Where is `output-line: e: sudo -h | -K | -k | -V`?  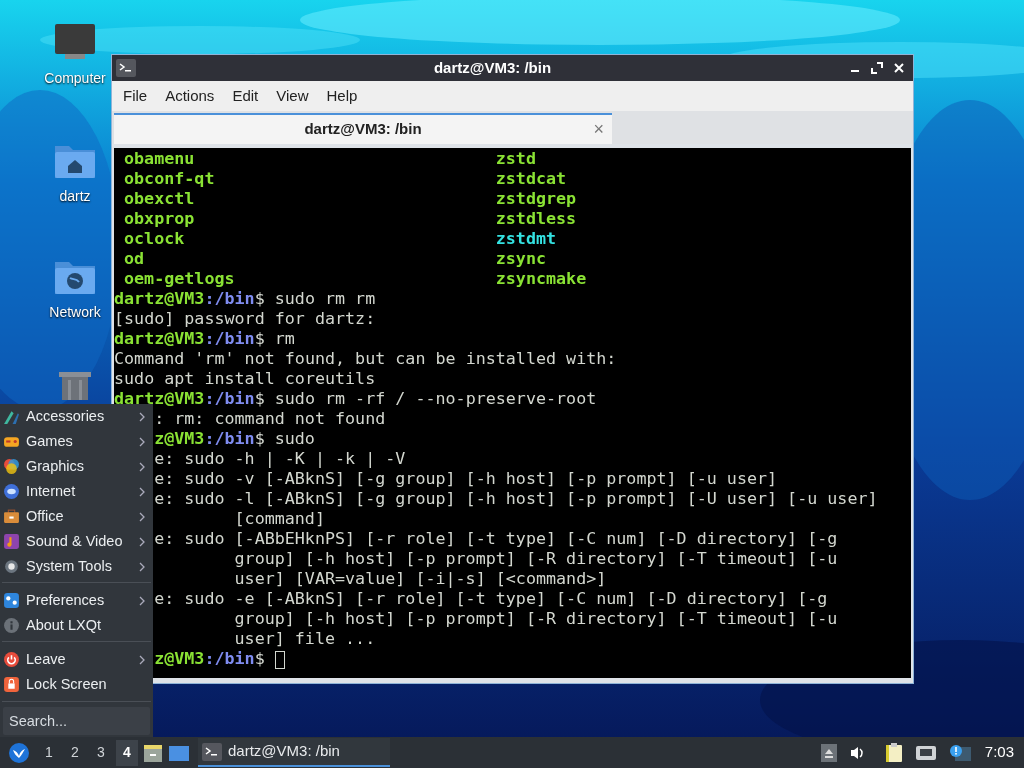
output-line: e: sudo -h | -K | -k | -V is located at coordinates (280, 458).